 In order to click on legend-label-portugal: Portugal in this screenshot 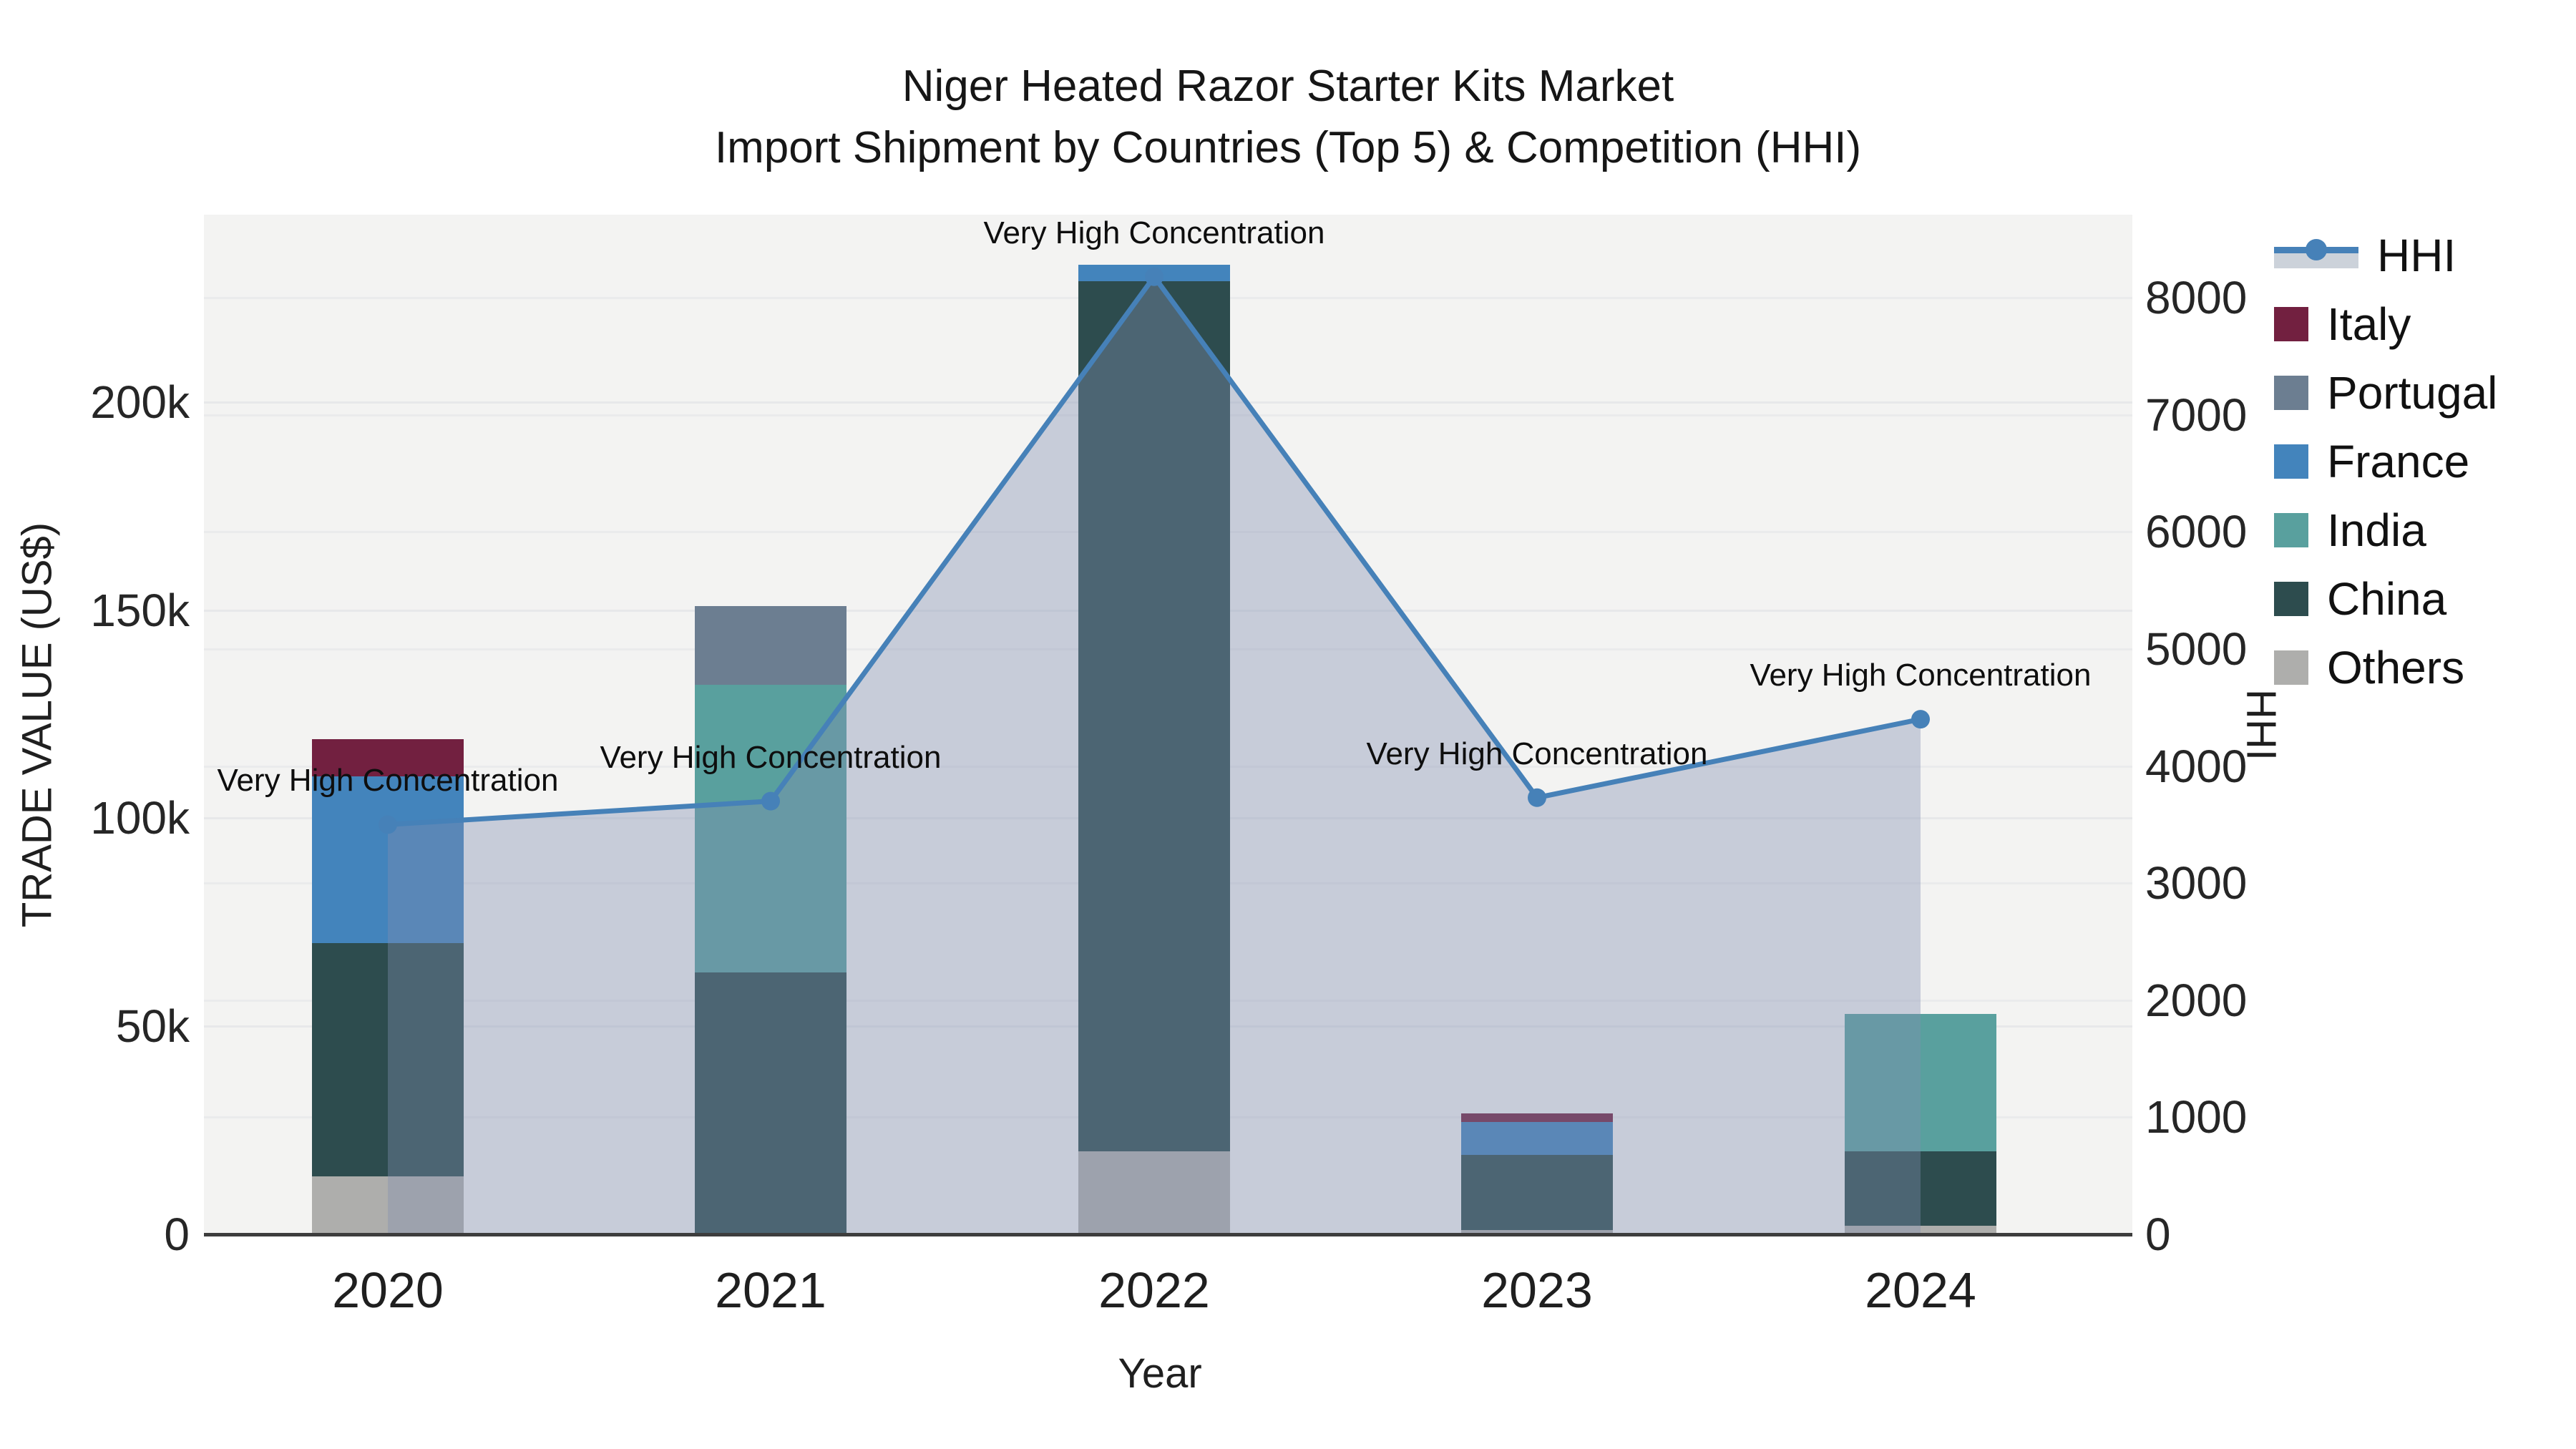, I will do `click(2412, 393)`.